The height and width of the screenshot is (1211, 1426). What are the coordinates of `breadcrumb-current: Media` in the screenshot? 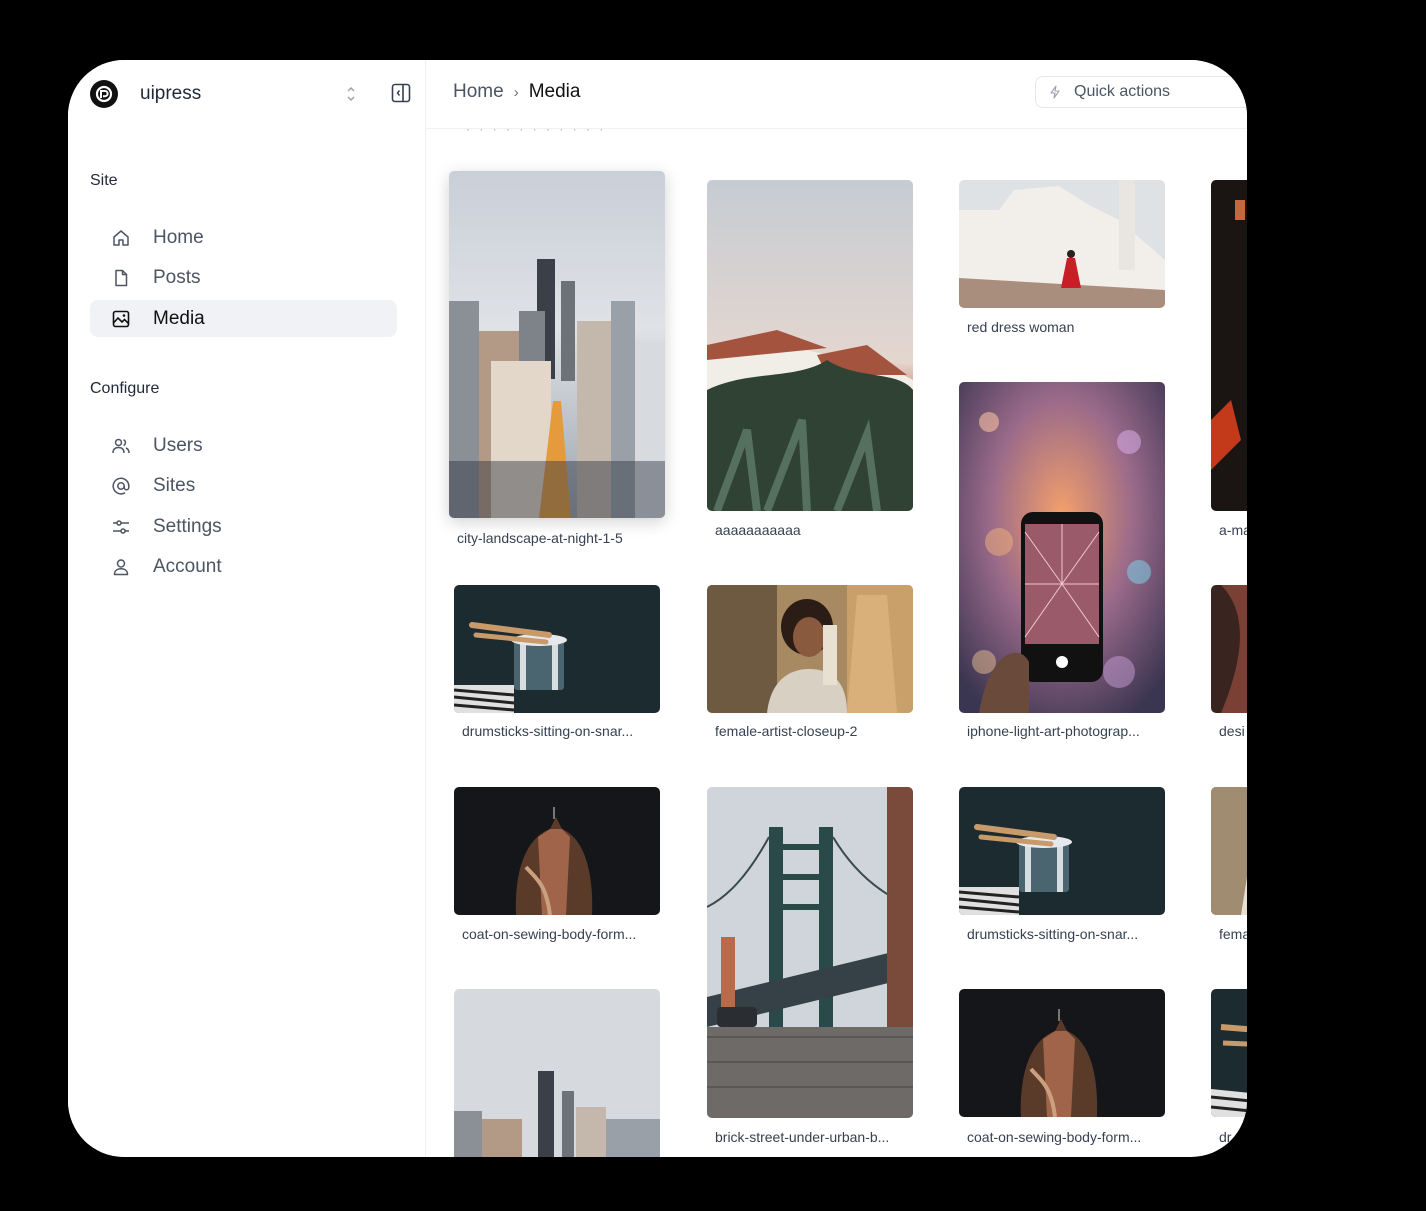 It's located at (554, 91).